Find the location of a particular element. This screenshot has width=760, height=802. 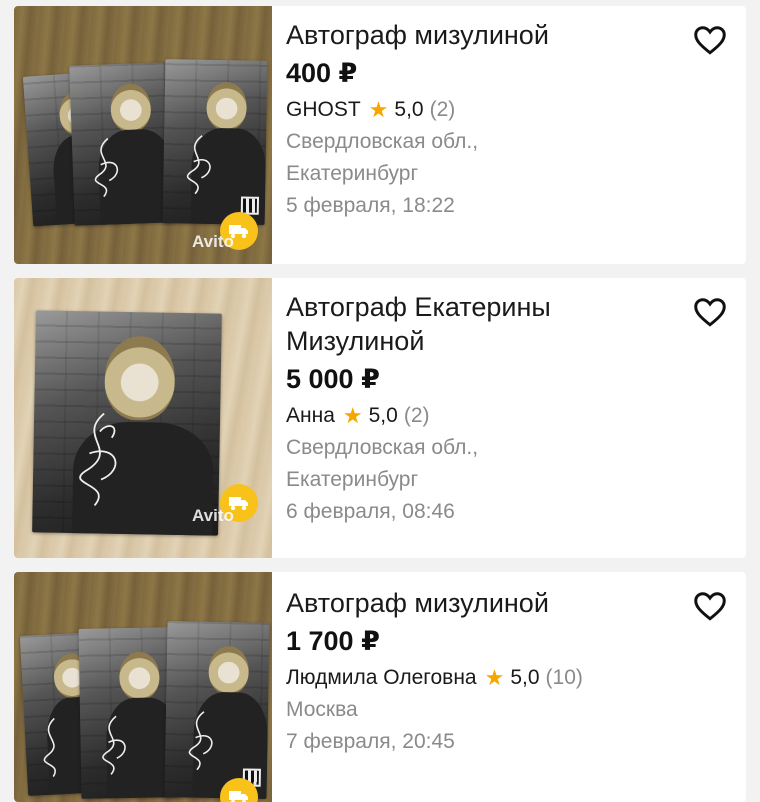

seller-row: Анна ★ 5,0 (2) is located at coordinates (486, 416).